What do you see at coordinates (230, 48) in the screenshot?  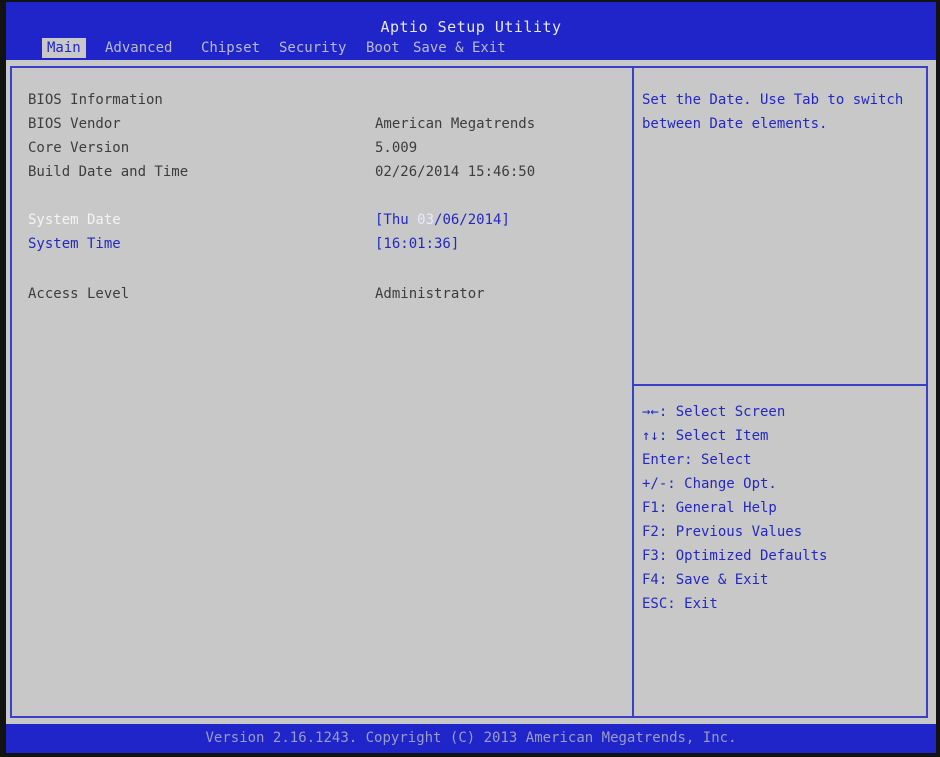 I see `tab-chipset: Chipset` at bounding box center [230, 48].